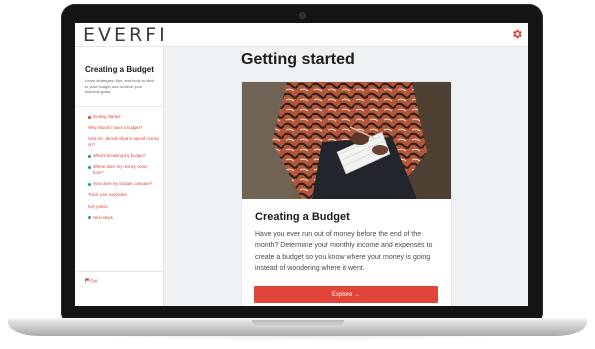 The height and width of the screenshot is (349, 595). What do you see at coordinates (119, 69) in the screenshot?
I see `sidebar-title: Creating a Budget` at bounding box center [119, 69].